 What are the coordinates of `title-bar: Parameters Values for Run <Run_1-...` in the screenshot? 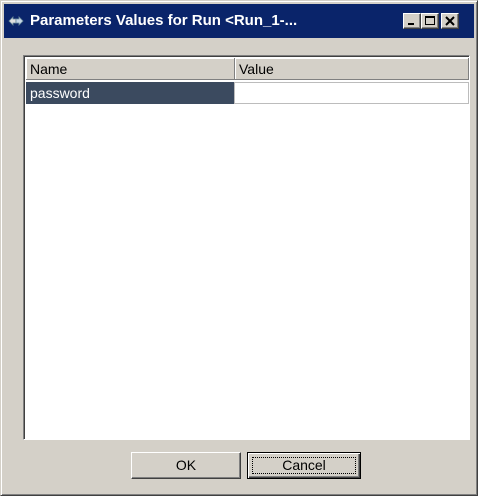 It's located at (239, 21).